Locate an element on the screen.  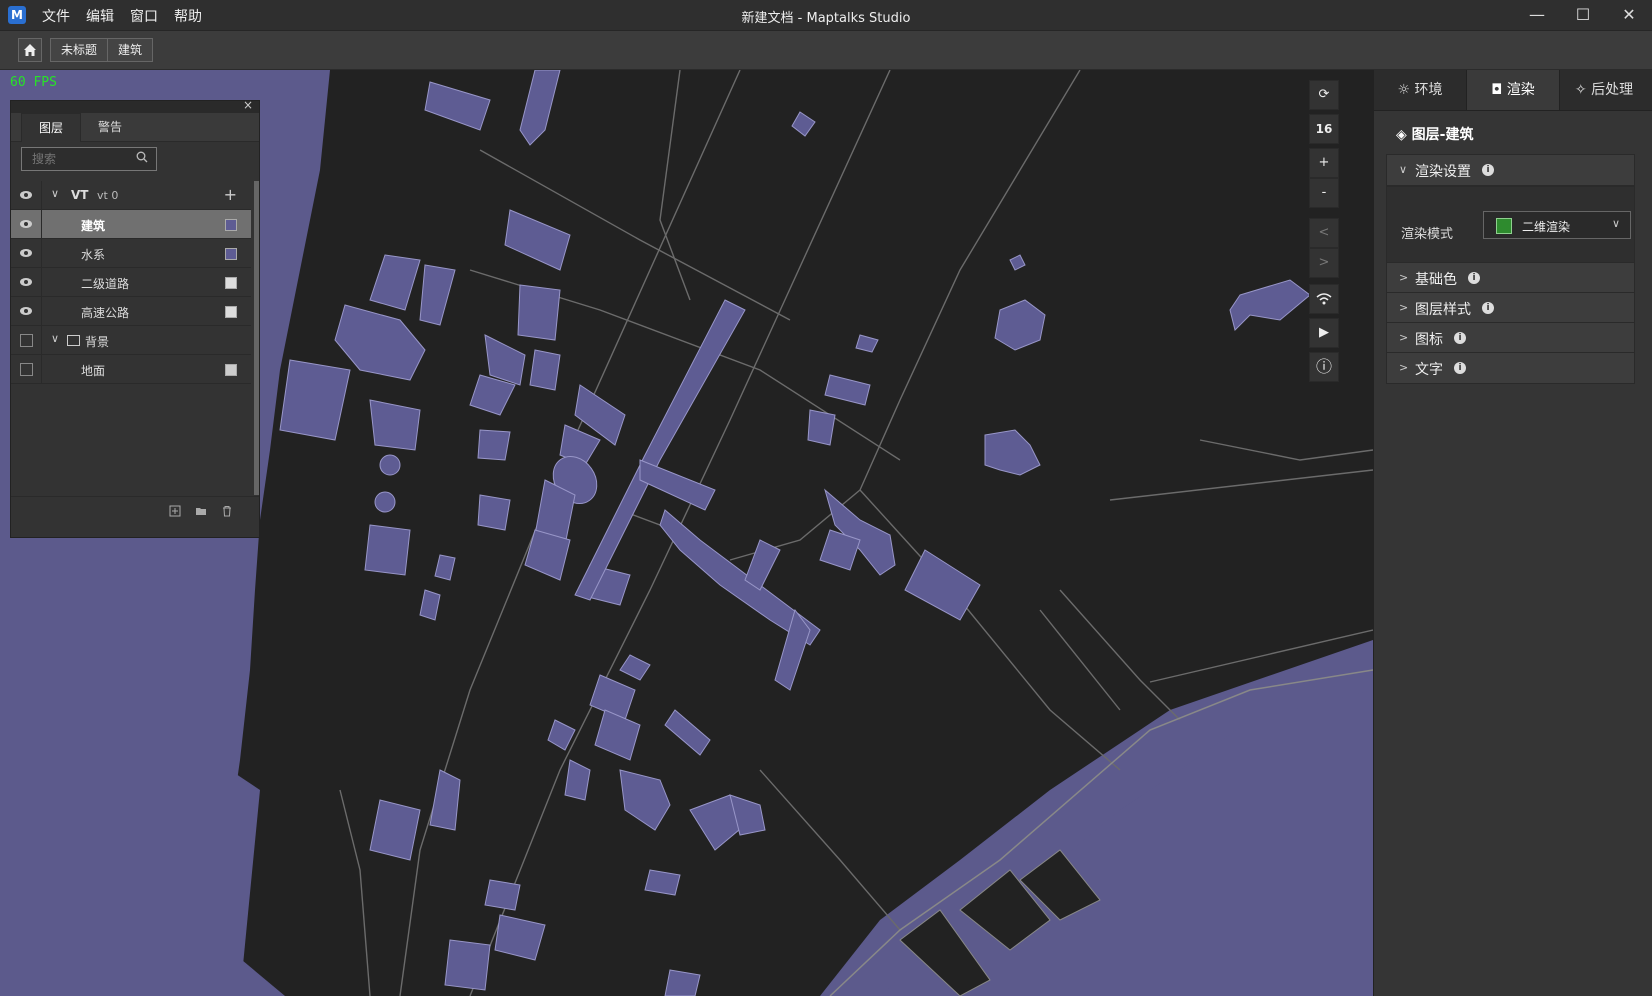
grid-icon is located at coordinates (1504, 226).